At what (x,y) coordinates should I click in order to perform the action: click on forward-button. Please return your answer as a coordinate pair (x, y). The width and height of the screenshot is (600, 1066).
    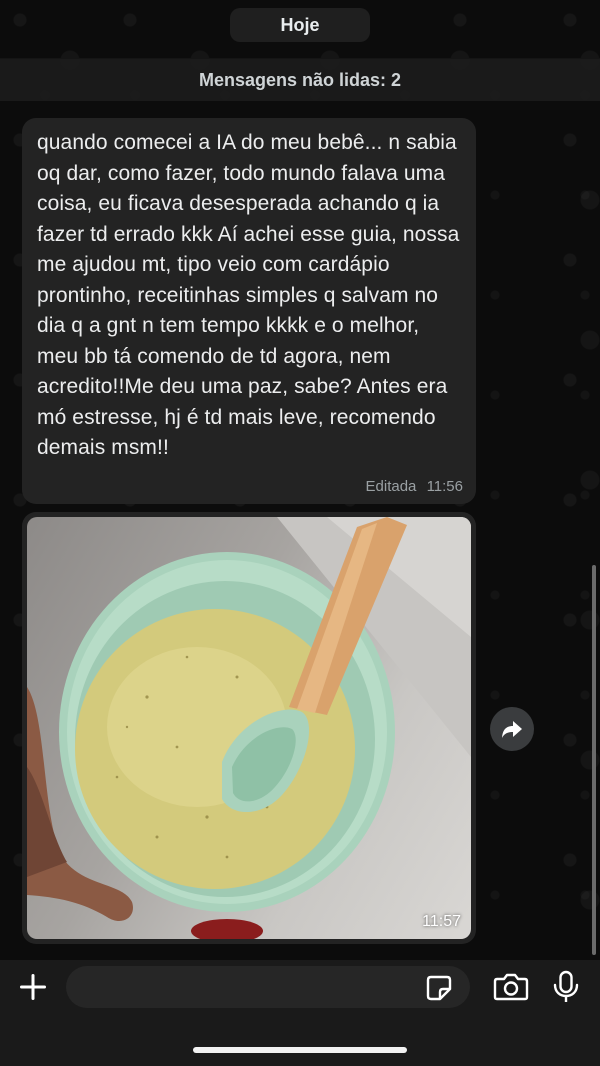
    Looking at the image, I should click on (512, 729).